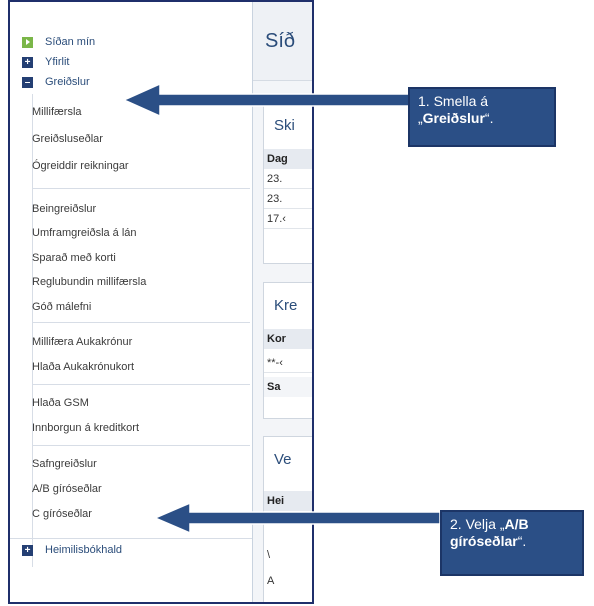 The width and height of the screenshot is (594, 606). What do you see at coordinates (477, 524) in the screenshot?
I see `callout-text-prefix: 2. Velja „` at bounding box center [477, 524].